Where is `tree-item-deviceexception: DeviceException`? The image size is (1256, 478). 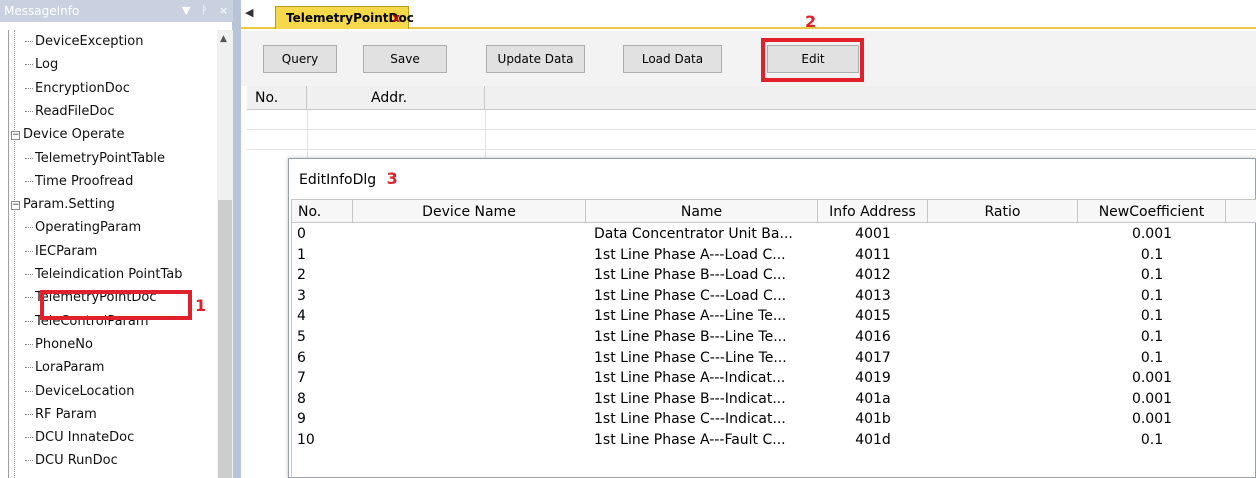 tree-item-deviceexception: DeviceException is located at coordinates (83, 41).